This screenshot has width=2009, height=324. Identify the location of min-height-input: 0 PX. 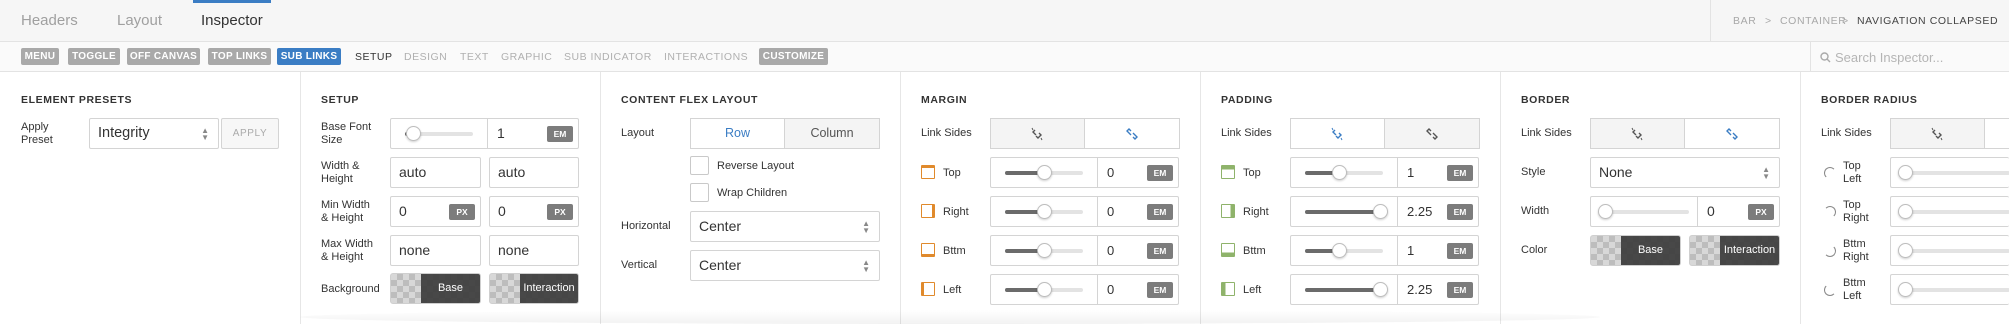
(534, 211).